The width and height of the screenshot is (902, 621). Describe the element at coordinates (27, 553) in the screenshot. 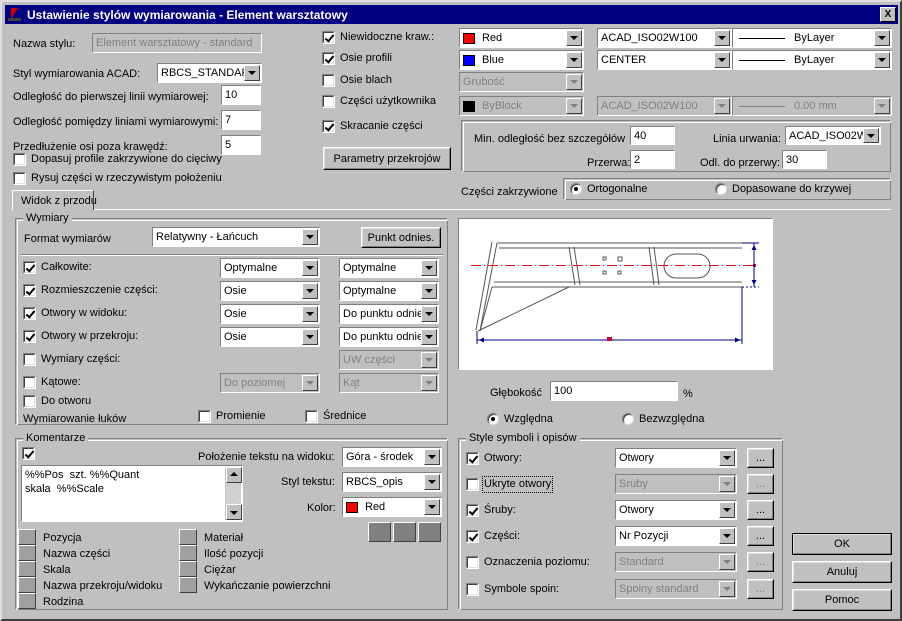

I see `token-button-nazwa-czesci` at that location.